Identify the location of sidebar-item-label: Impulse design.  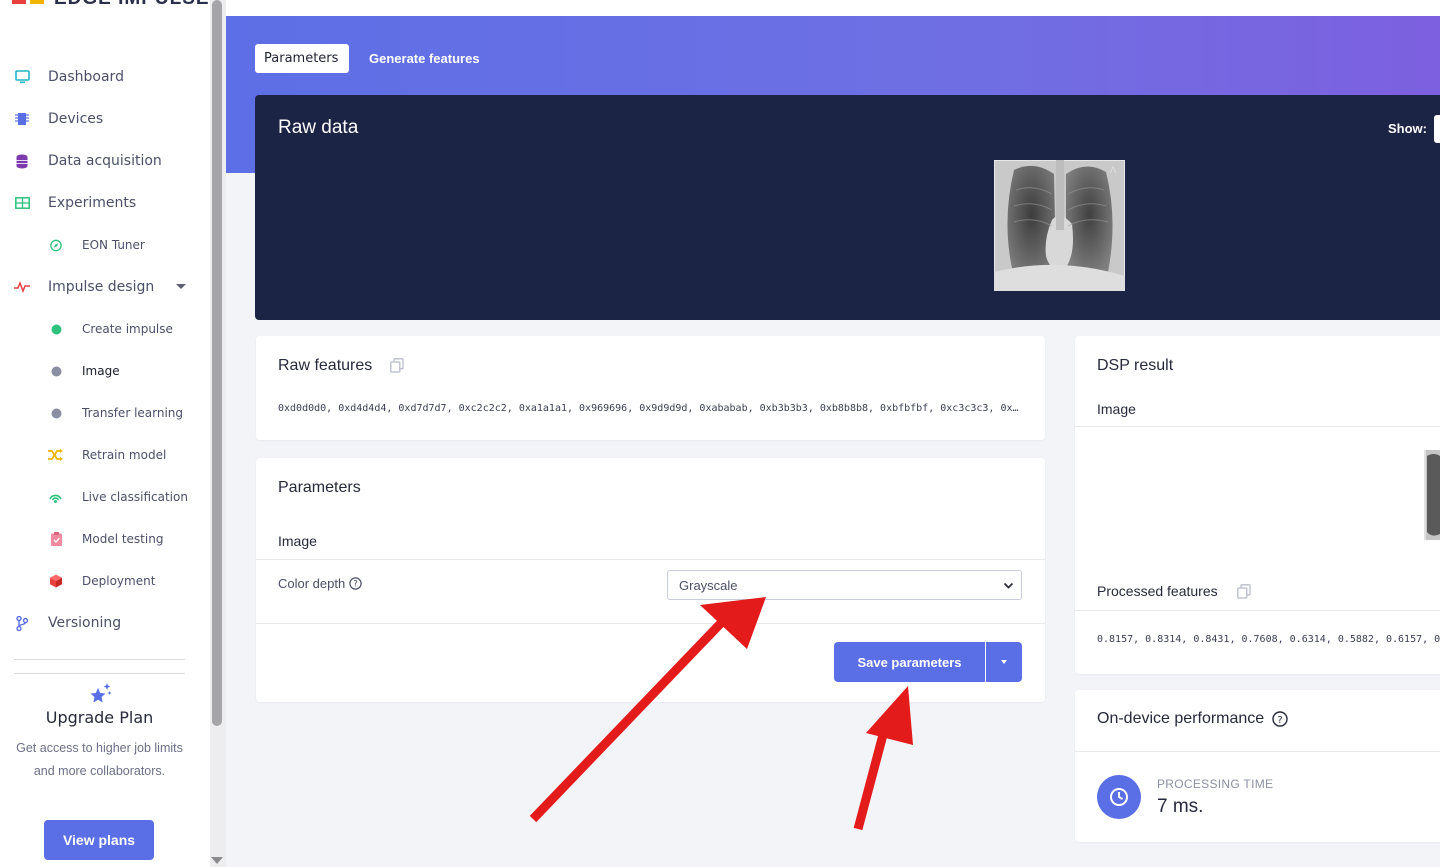
(101, 287).